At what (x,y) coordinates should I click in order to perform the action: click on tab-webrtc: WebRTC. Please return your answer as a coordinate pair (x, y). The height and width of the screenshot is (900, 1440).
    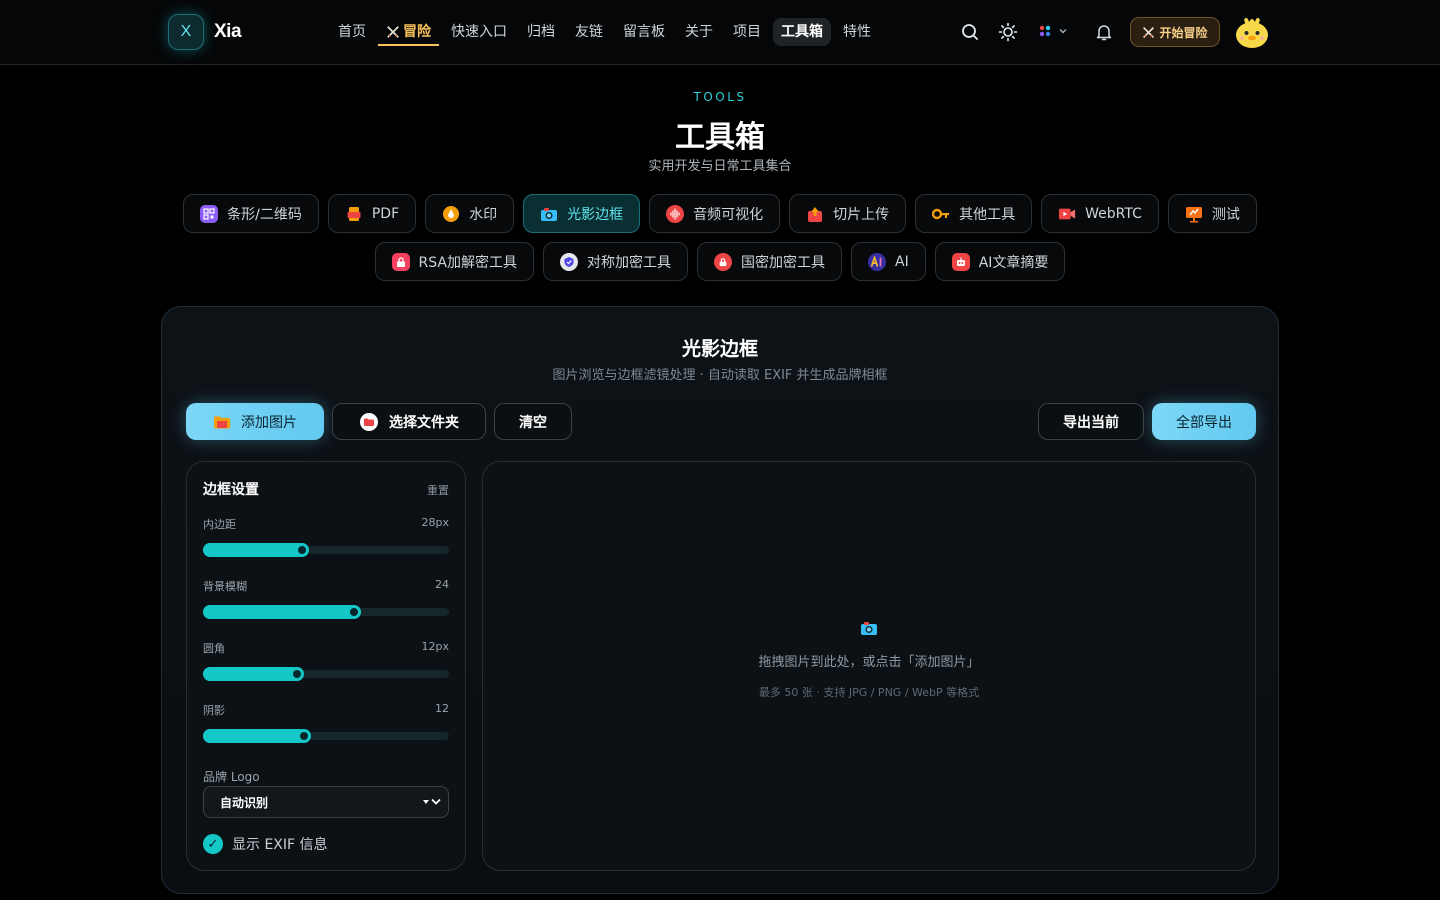
    Looking at the image, I should click on (1100, 213).